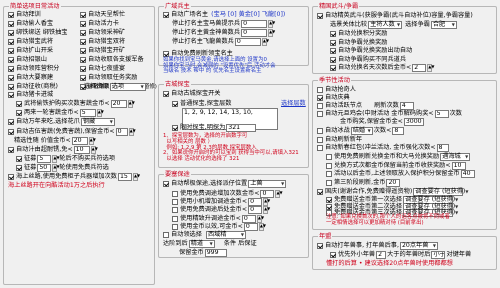 This screenshot has height=288, width=500. Describe the element at coordinates (223, 33) in the screenshot. I see `plaza-stop-row: 停止打名主黄金神兽数兵 0 ▲▼` at that location.